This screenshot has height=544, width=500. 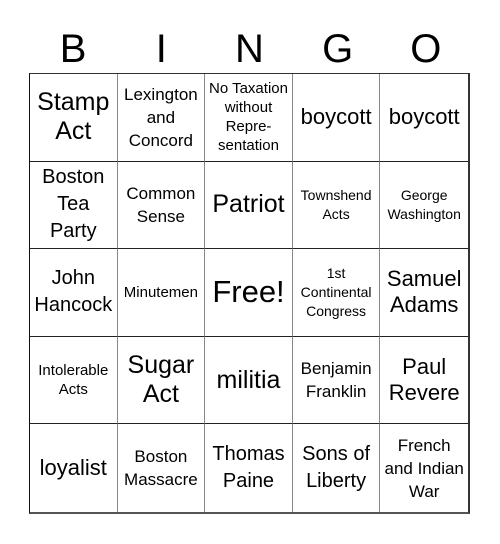 I want to click on bingo-cell: Sons of Liberty, so click(x=337, y=468).